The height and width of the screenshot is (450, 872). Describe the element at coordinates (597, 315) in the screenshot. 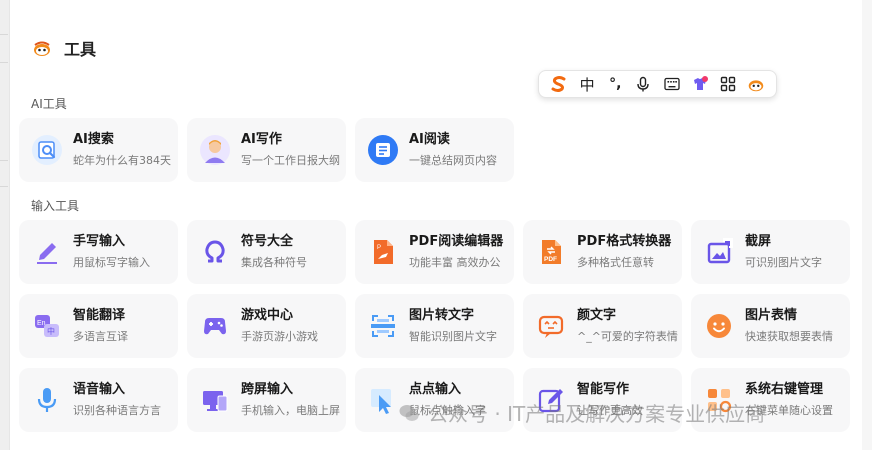

I see `tool-name: 颜文字` at that location.